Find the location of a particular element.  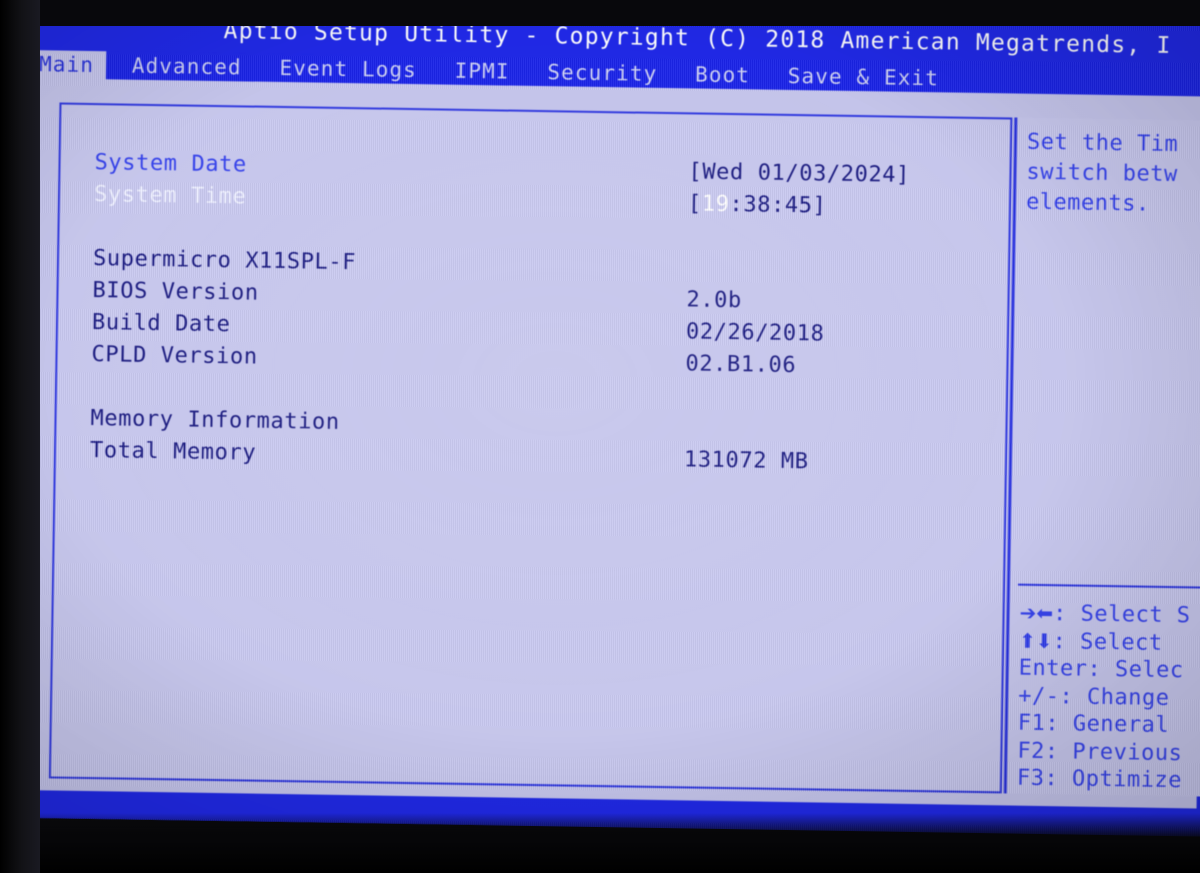

tab-boot: Boot is located at coordinates (722, 75).